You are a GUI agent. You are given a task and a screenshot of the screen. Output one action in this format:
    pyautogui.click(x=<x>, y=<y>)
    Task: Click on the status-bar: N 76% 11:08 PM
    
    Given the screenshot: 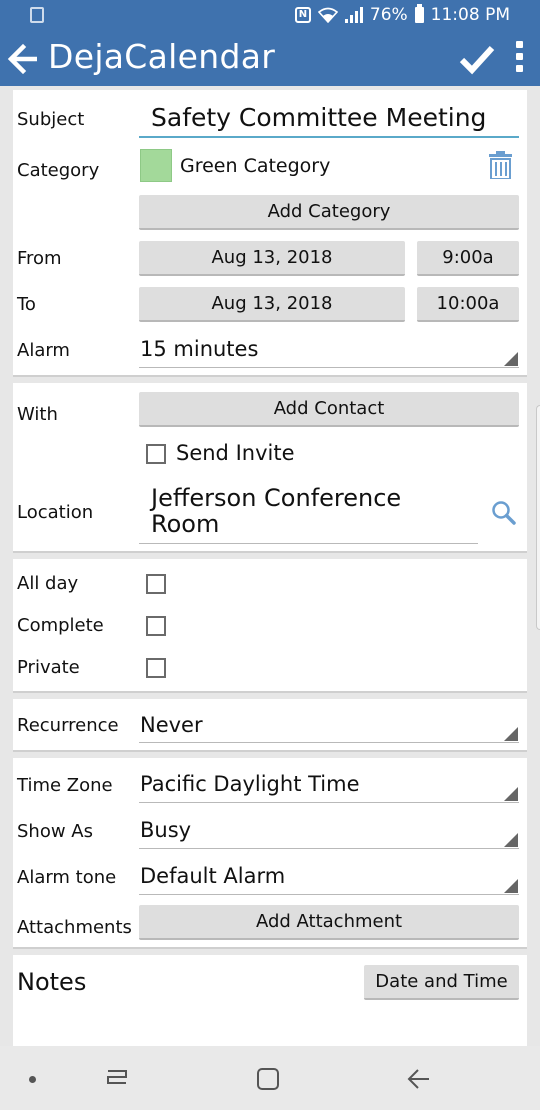 What is the action you would take?
    pyautogui.click(x=270, y=16)
    